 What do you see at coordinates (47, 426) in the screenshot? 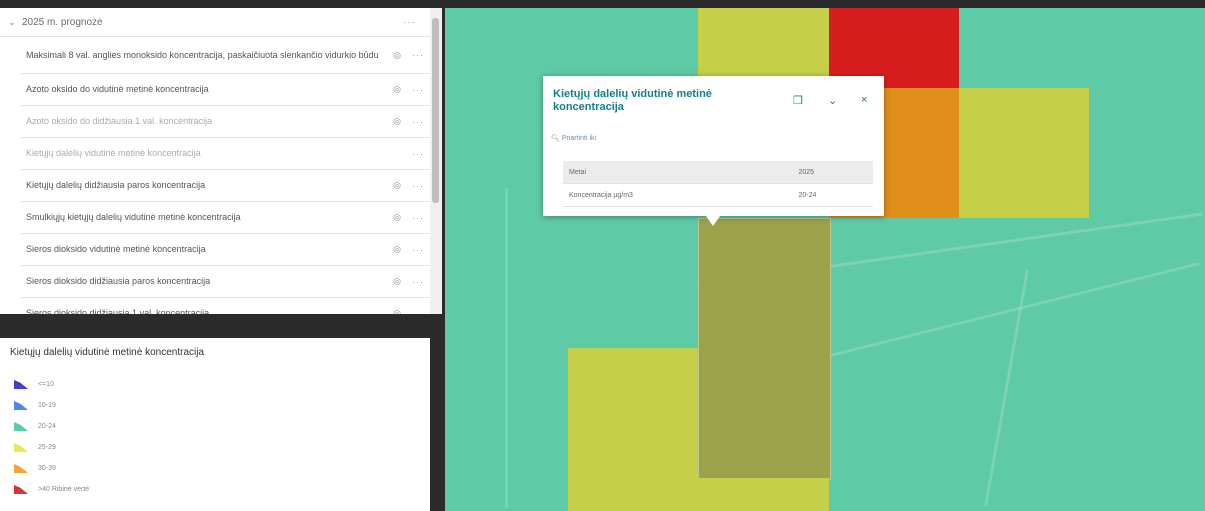
I see `legend-item-label: 20-24` at bounding box center [47, 426].